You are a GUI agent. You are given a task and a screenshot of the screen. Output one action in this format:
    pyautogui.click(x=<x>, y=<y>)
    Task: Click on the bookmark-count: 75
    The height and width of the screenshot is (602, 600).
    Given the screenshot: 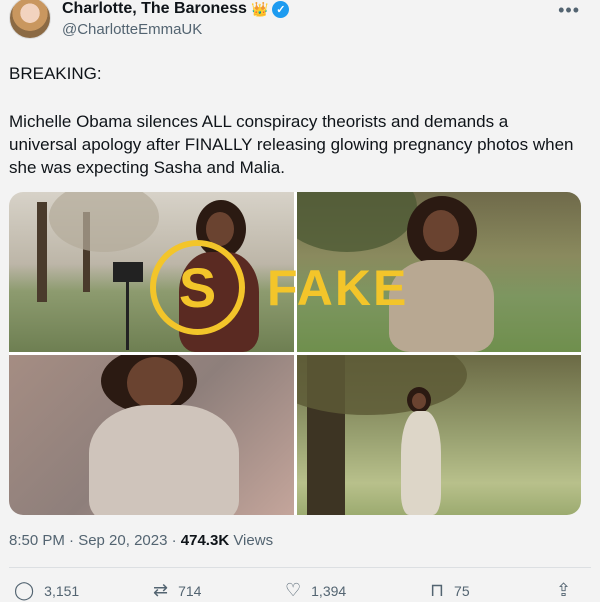 What is the action you would take?
    pyautogui.click(x=462, y=590)
    